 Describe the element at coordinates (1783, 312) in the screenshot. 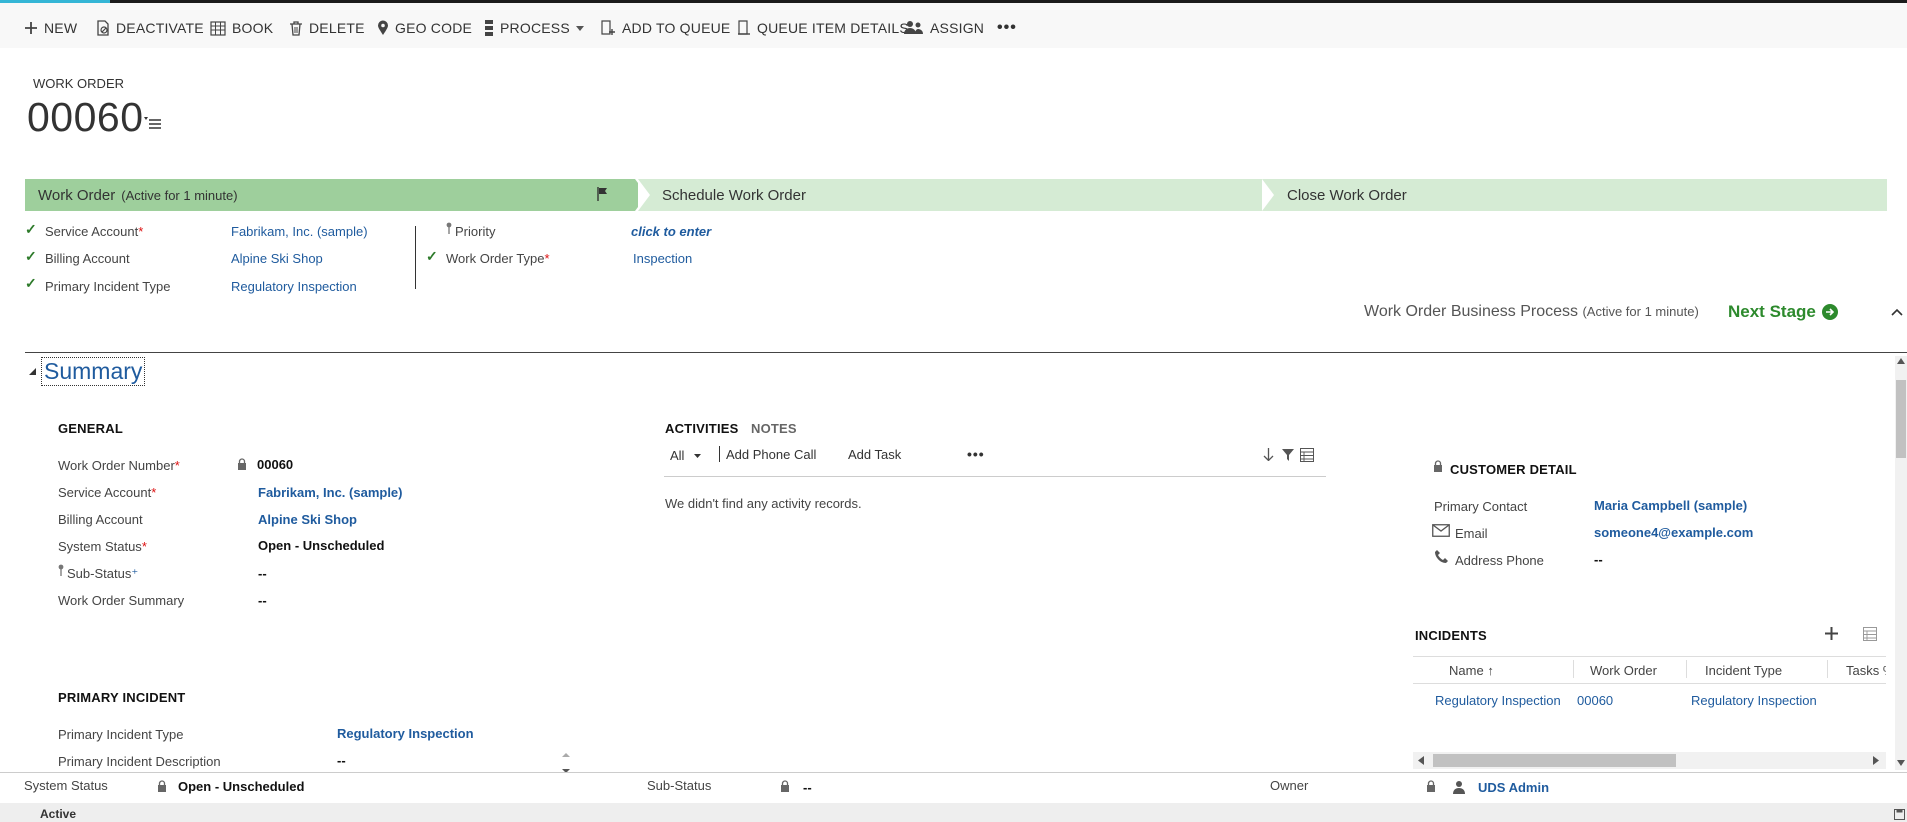

I see `next-stage-button: Next Stage` at that location.